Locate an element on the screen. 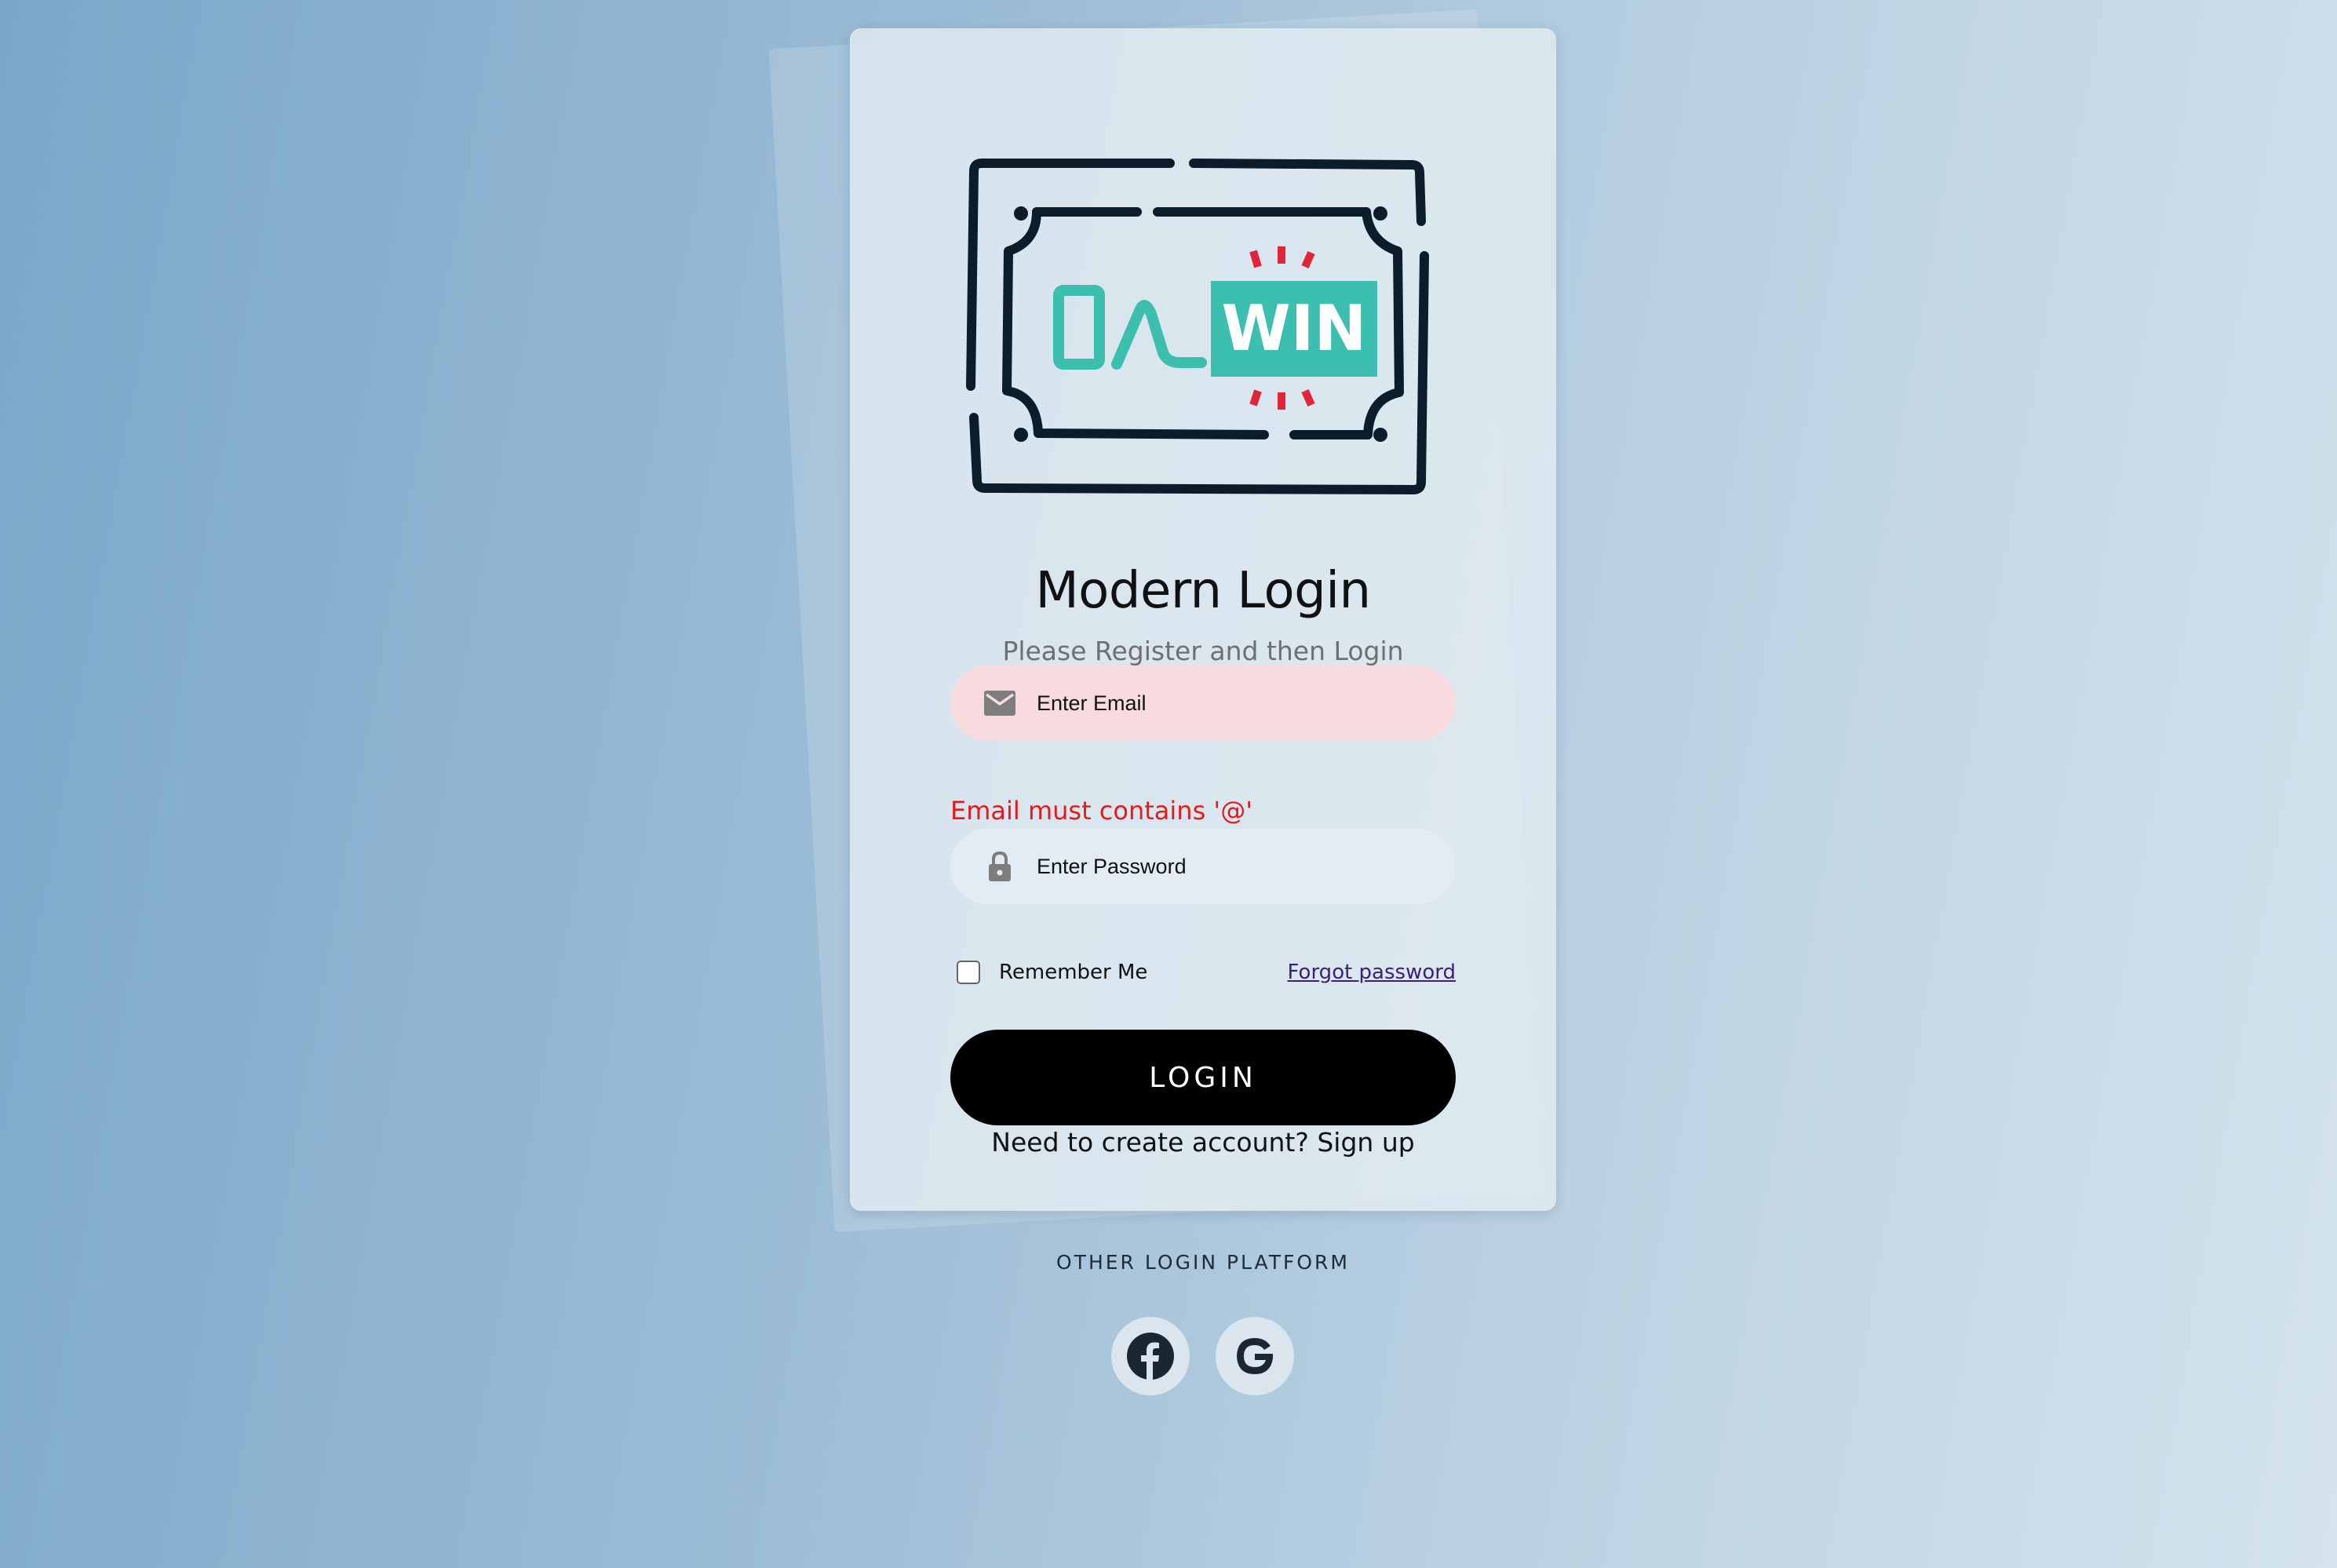 This screenshot has height=1568, width=2337. password-input is located at coordinates (1233, 866).